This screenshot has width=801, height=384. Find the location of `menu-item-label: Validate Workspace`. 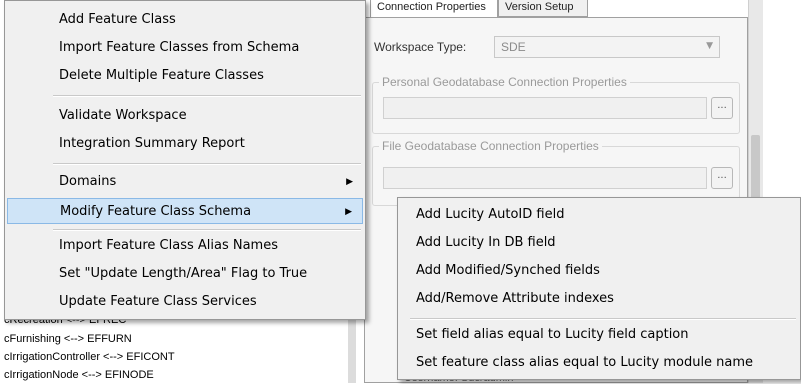

menu-item-label: Validate Workspace is located at coordinates (123, 115).